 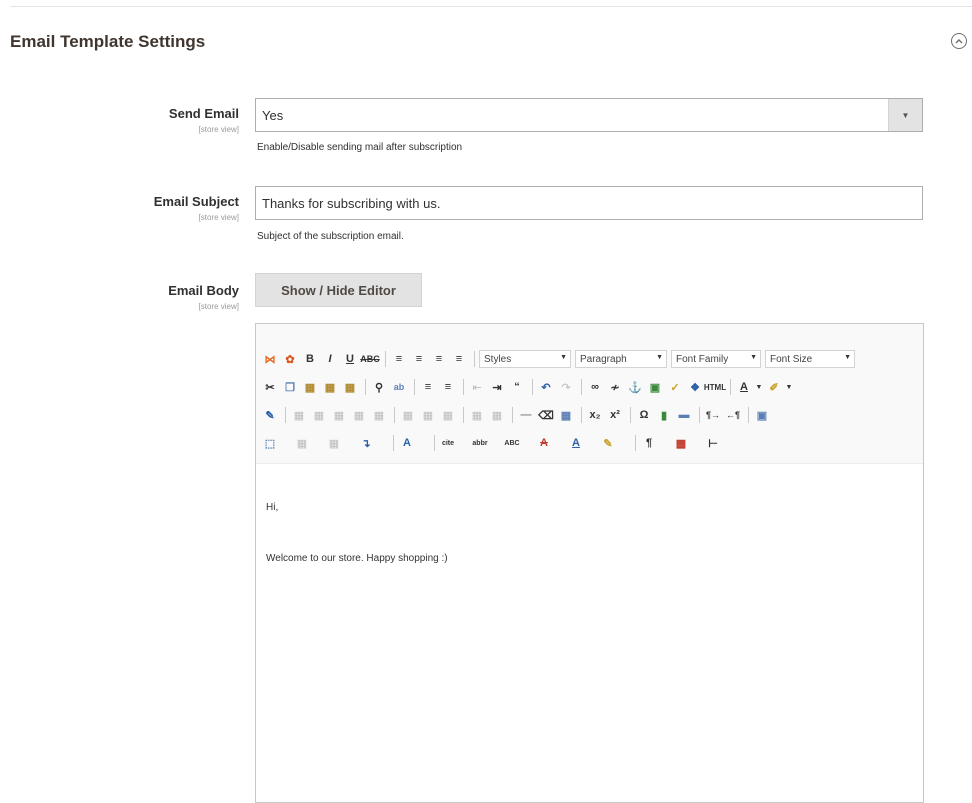 What do you see at coordinates (203, 290) in the screenshot?
I see `email-body-label: Email Body` at bounding box center [203, 290].